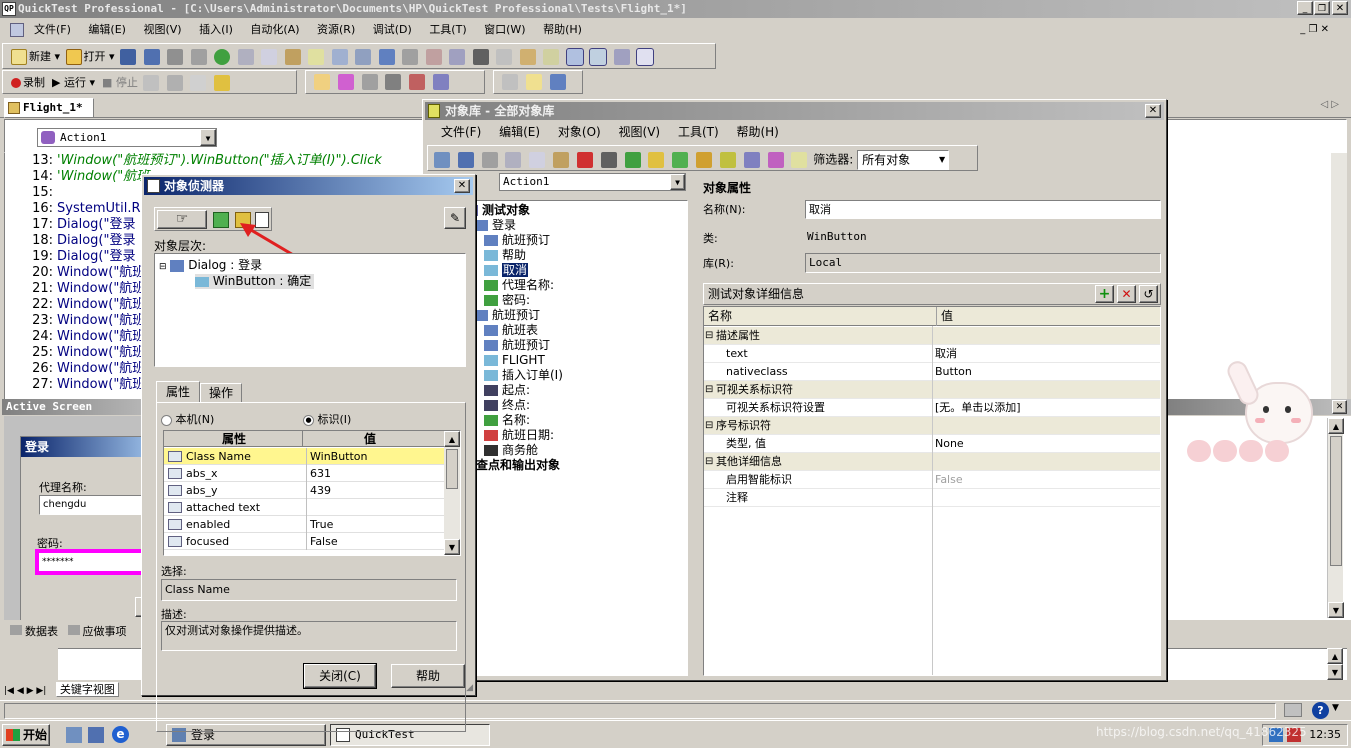 The width and height of the screenshot is (1351, 748). Describe the element at coordinates (574, 57) in the screenshot. I see `grid-icon` at that location.